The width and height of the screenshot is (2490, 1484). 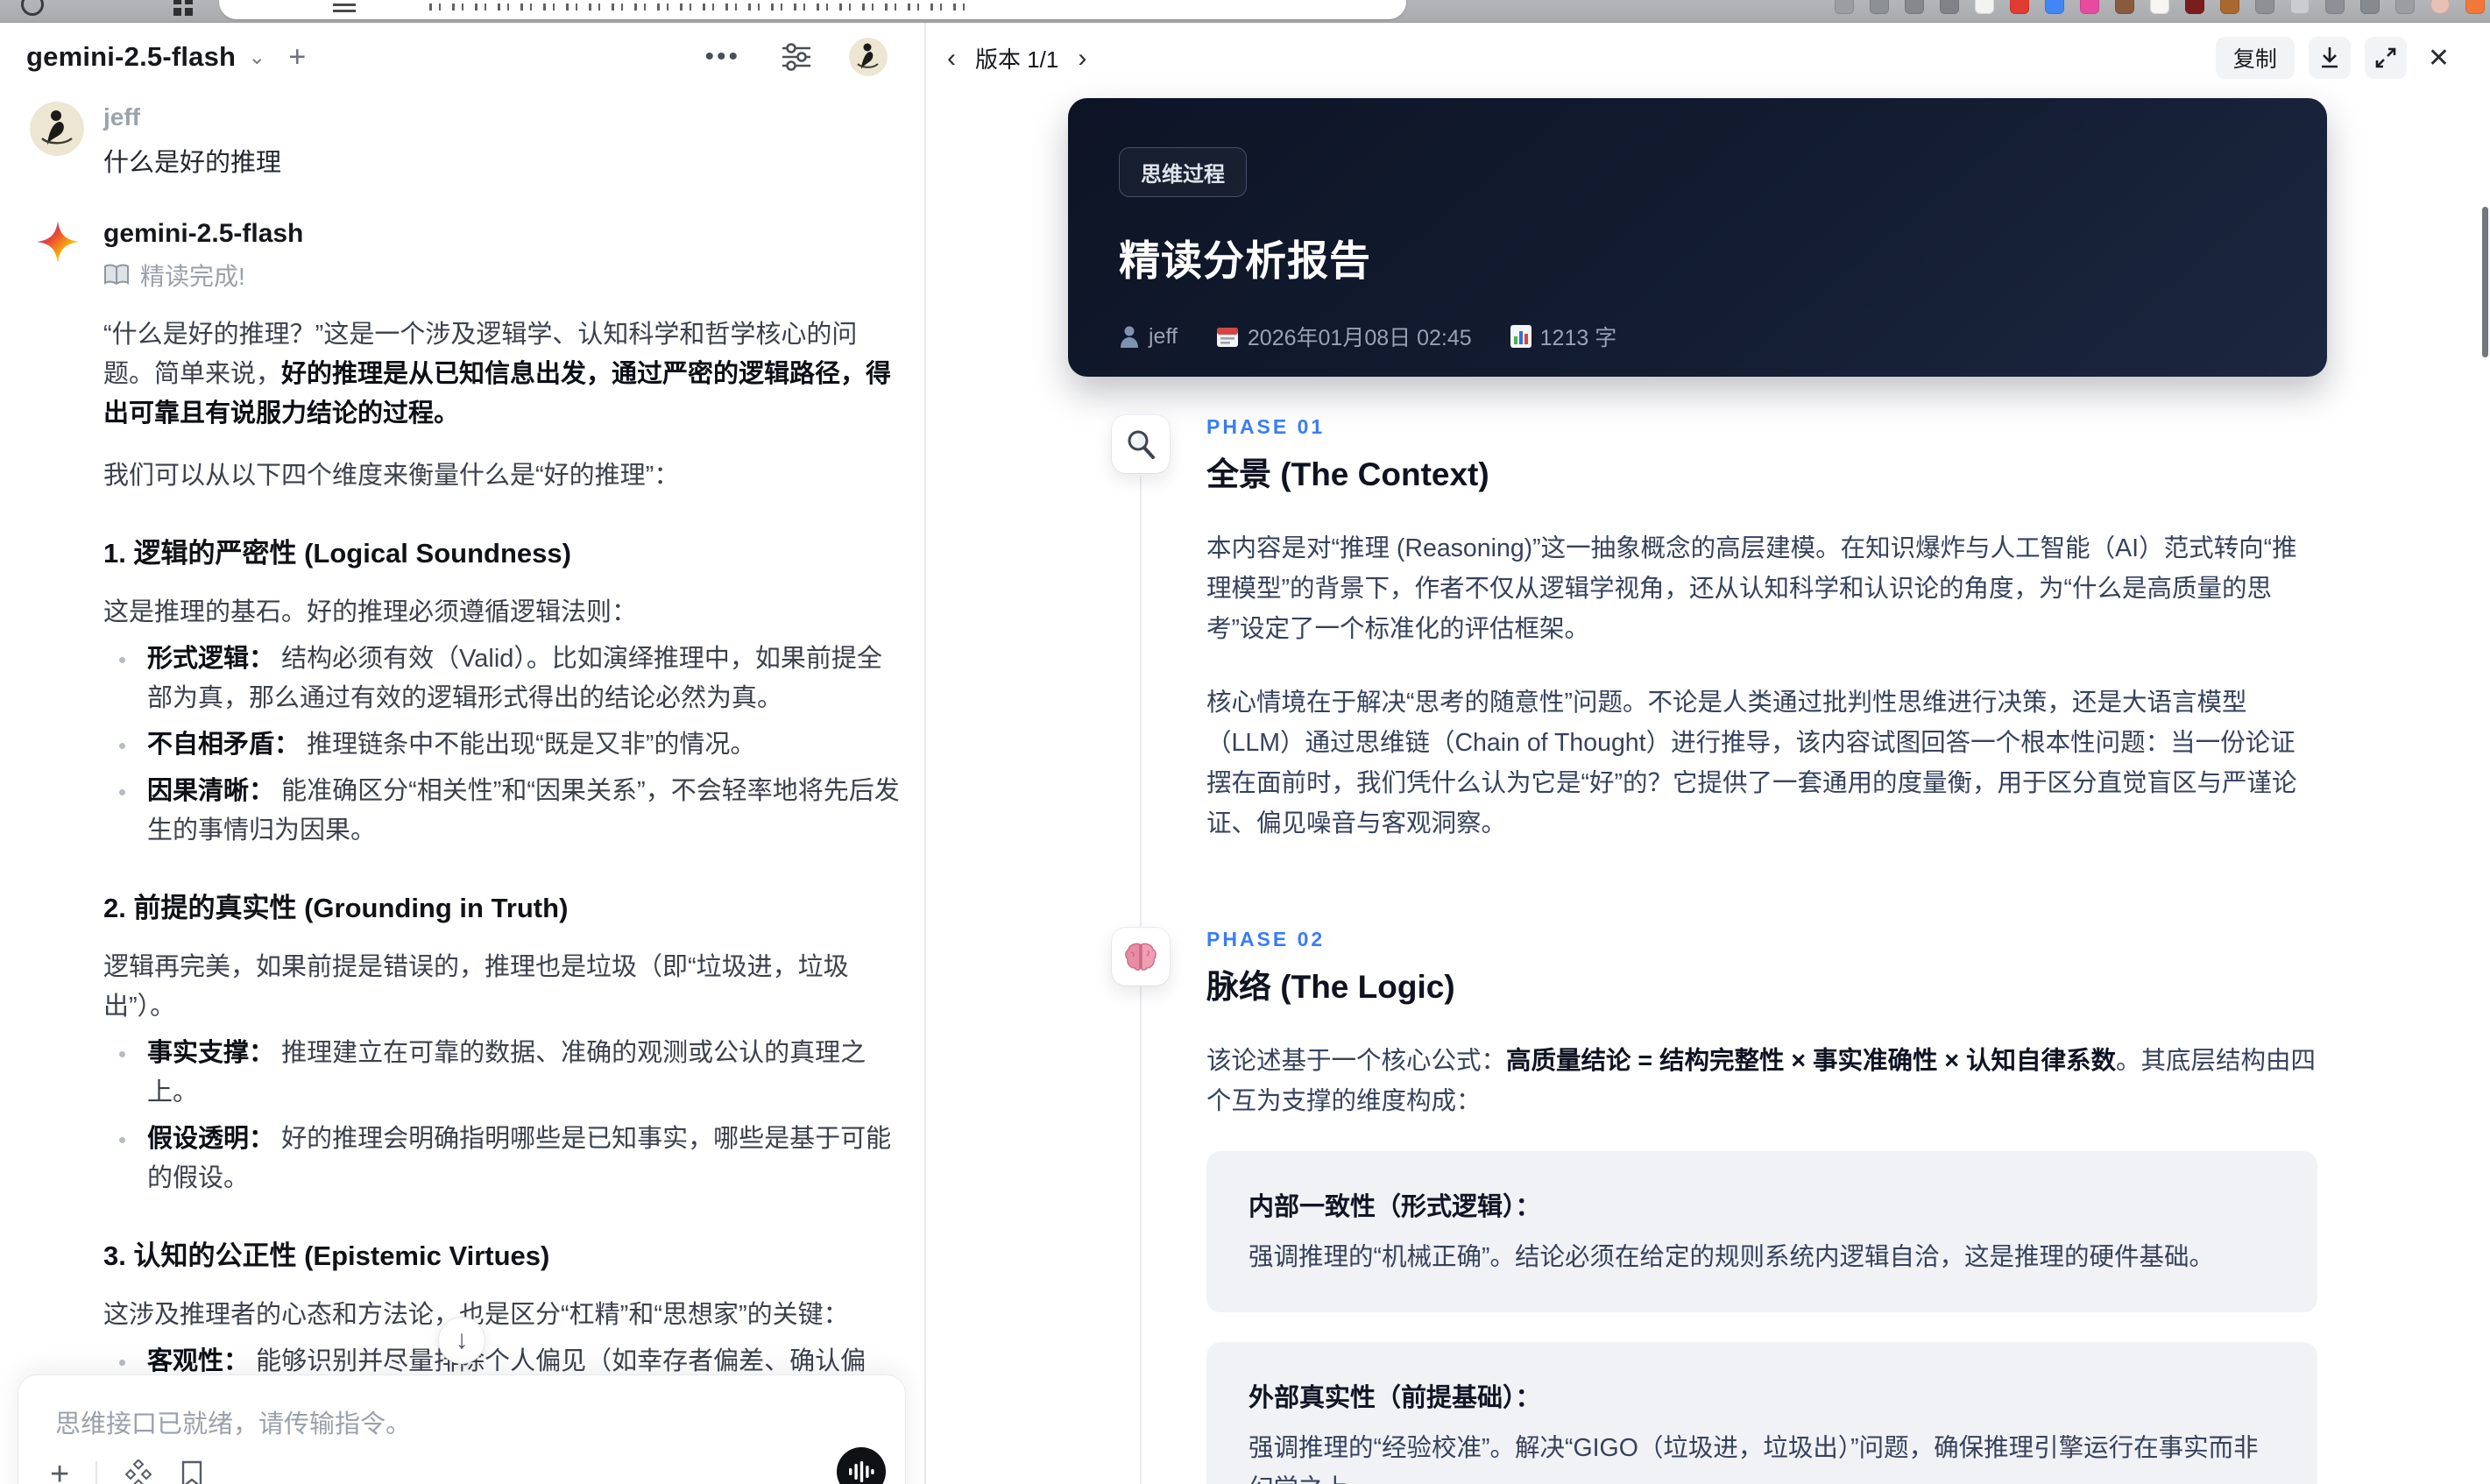 I want to click on bar-chart-icon, so click(x=1520, y=336).